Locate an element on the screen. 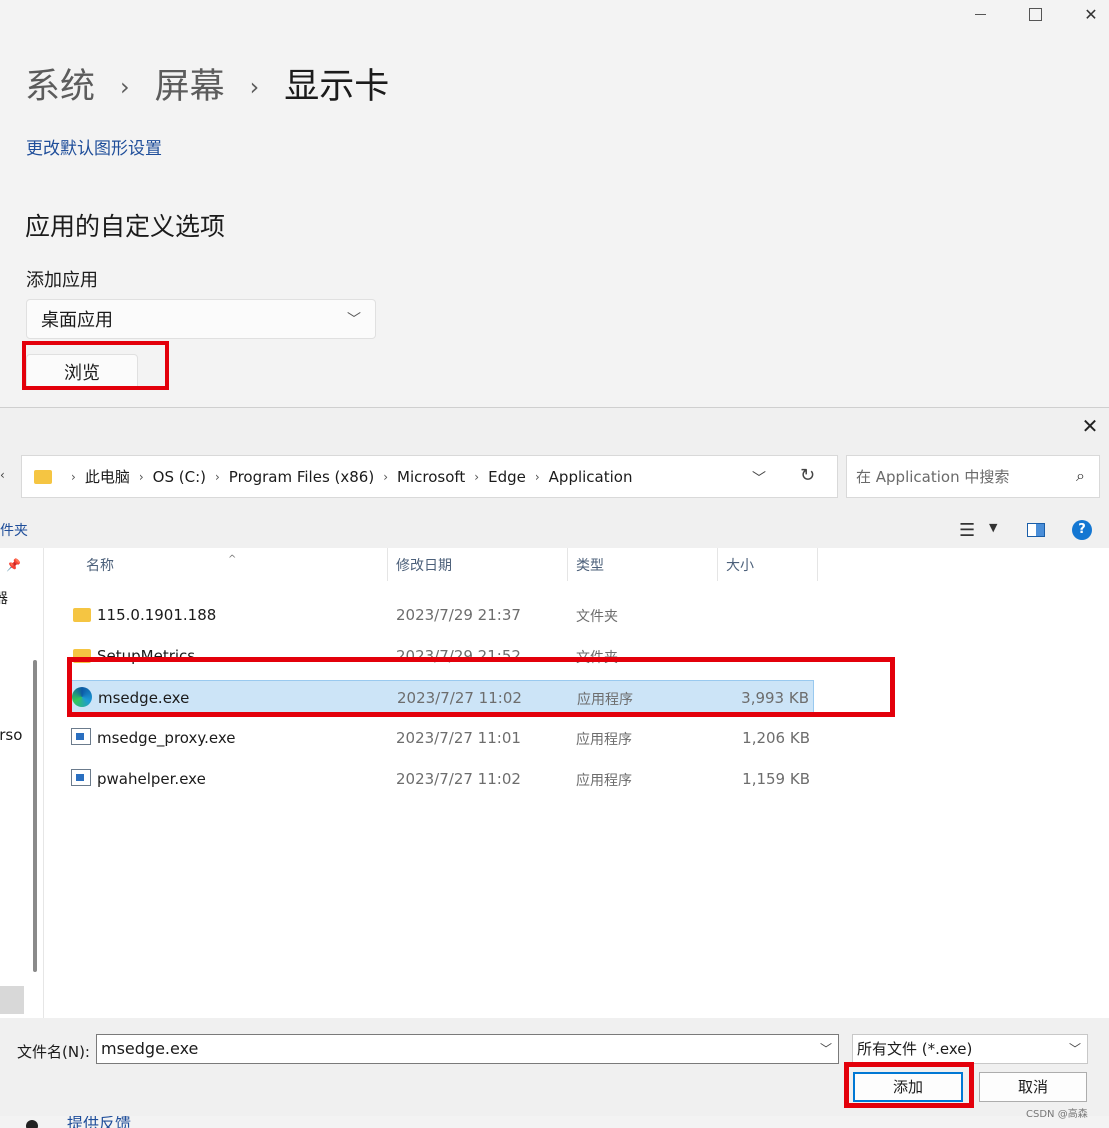 The width and height of the screenshot is (1109, 1128). file-name: msedge_proxy.exe is located at coordinates (166, 738).